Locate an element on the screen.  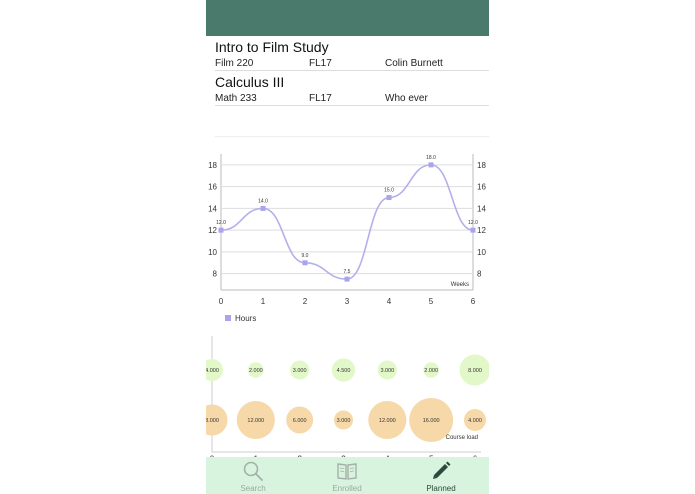
y-tick-label-left: 14 is located at coordinates (212, 208).